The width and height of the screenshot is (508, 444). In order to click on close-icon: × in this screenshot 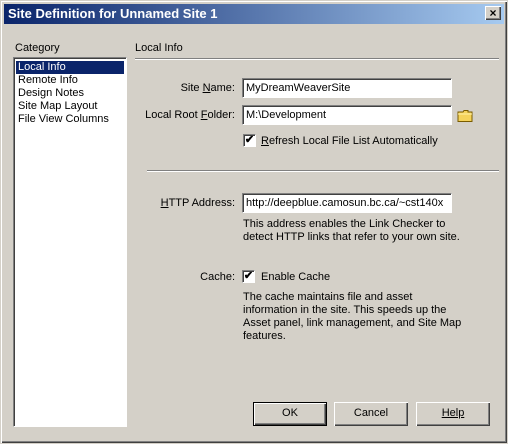, I will do `click(493, 13)`.